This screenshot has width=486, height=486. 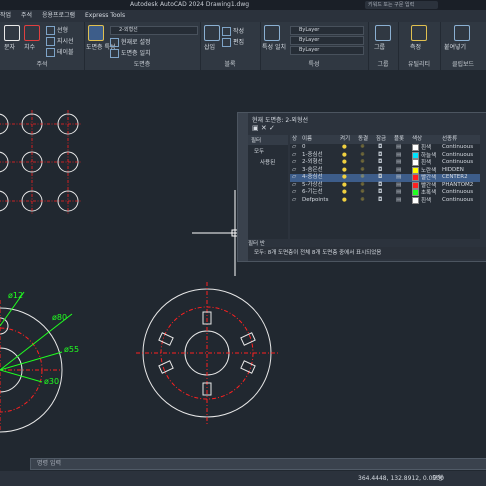 I want to click on measure-button: 측정, so click(x=415, y=46).